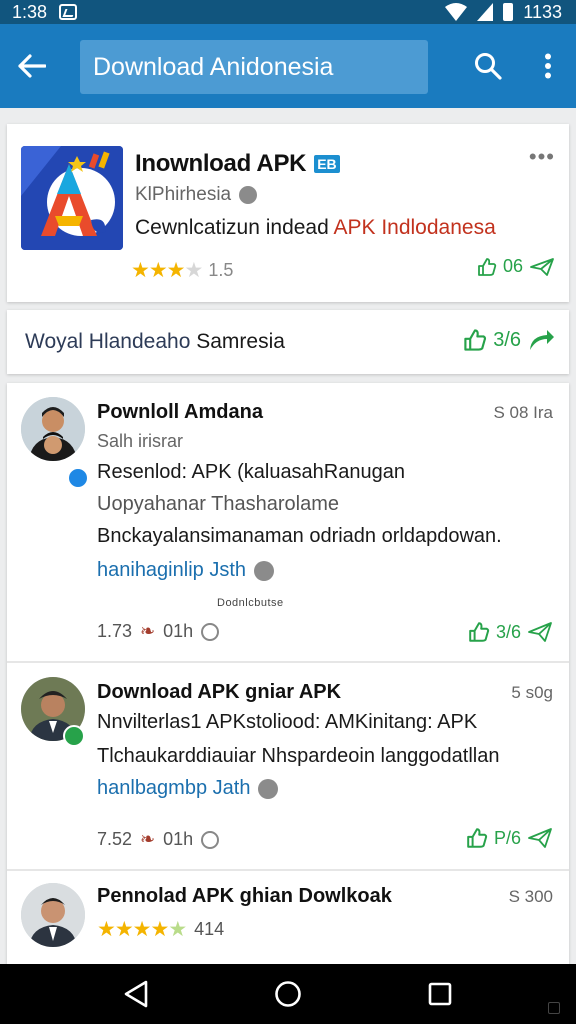 Image resolution: width=576 pixels, height=1024 pixels. Describe the element at coordinates (541, 340) in the screenshot. I see `share-arrow-icon` at that location.